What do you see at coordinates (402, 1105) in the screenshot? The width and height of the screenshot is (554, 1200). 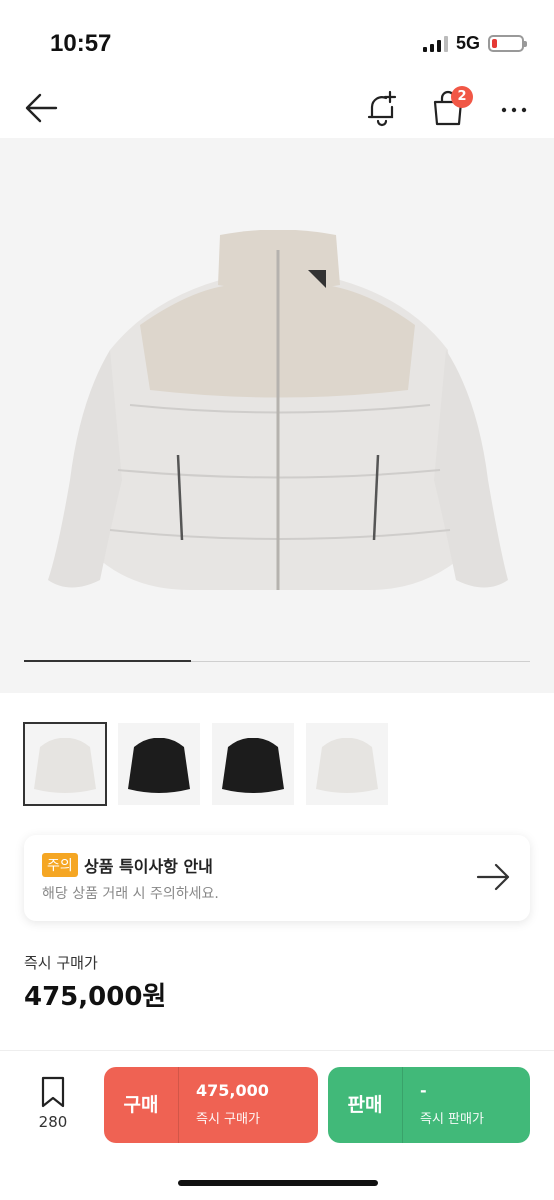 I see `sell-button-divider` at bounding box center [402, 1105].